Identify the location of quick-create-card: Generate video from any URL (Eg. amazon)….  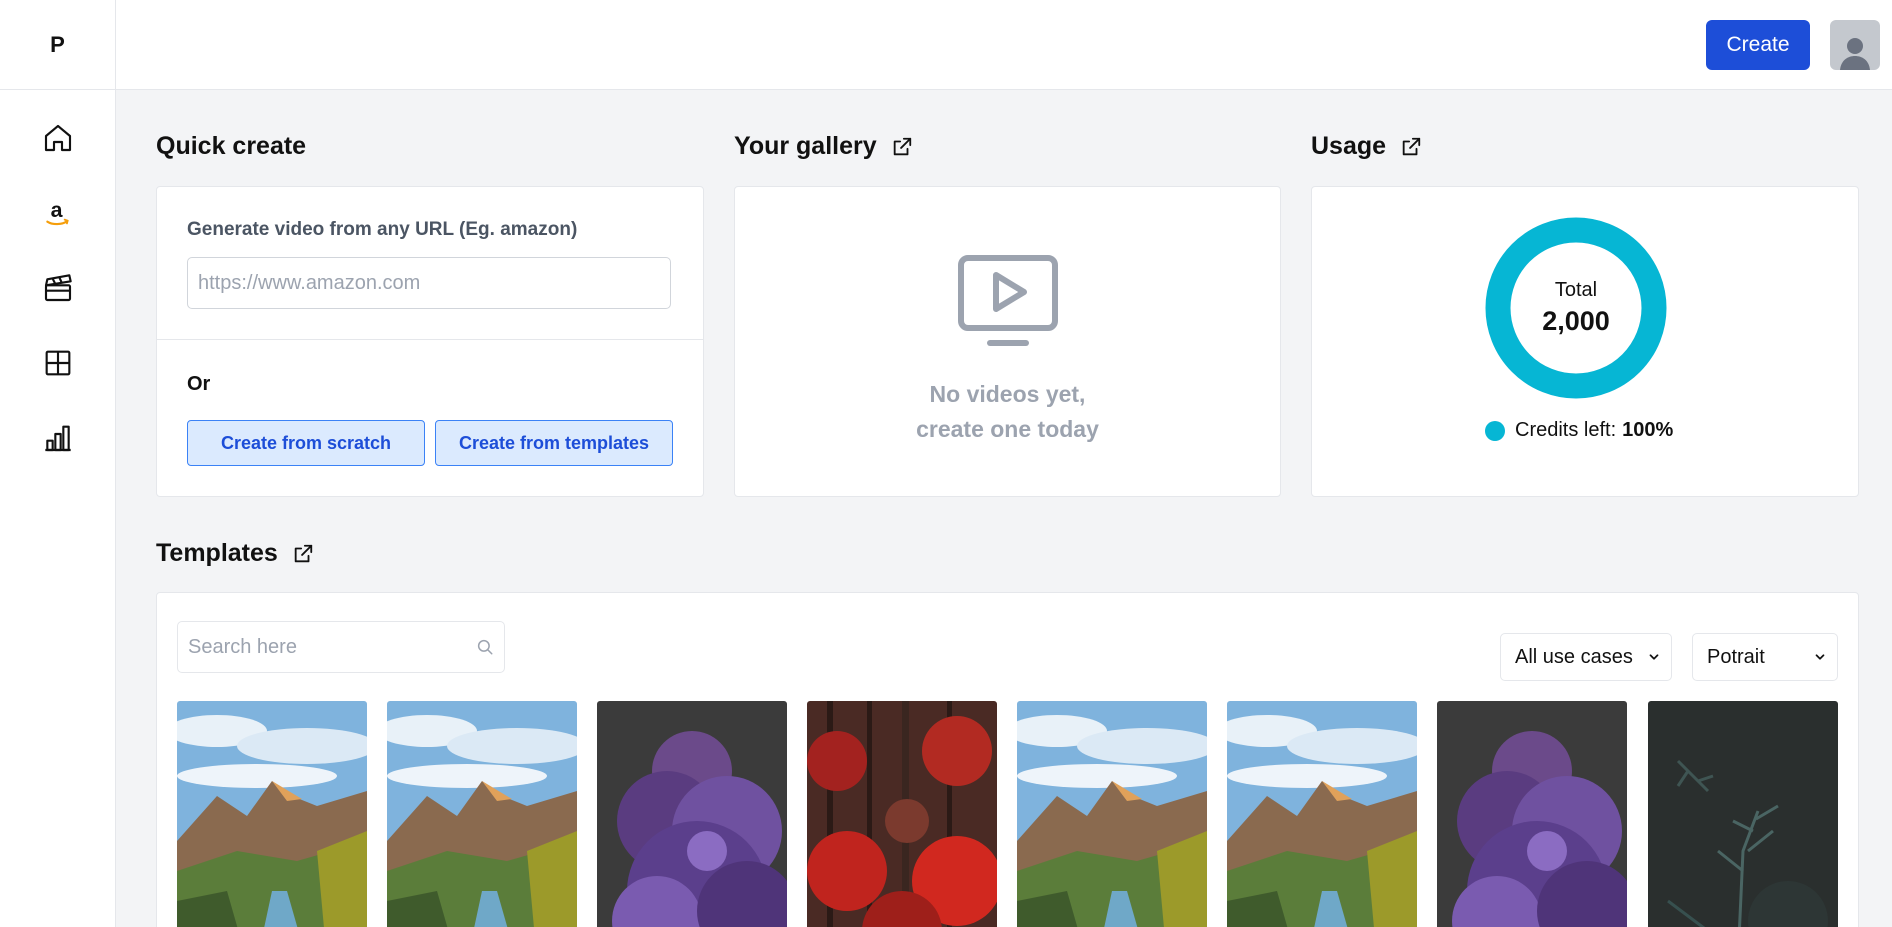
(430, 341).